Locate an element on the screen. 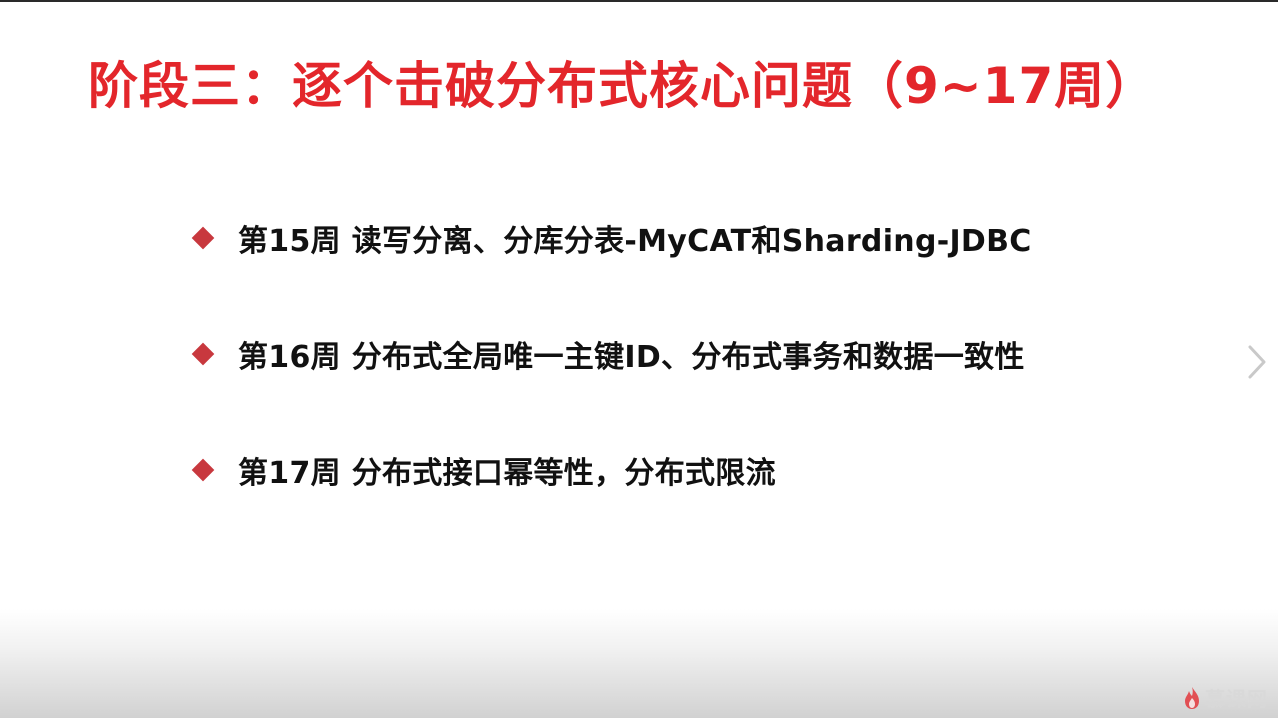 This screenshot has height=718, width=1278. bullet-item-week-16: 第16周 分布式全局唯一主键ID、分布式事务和数据一致性 is located at coordinates (611, 354).